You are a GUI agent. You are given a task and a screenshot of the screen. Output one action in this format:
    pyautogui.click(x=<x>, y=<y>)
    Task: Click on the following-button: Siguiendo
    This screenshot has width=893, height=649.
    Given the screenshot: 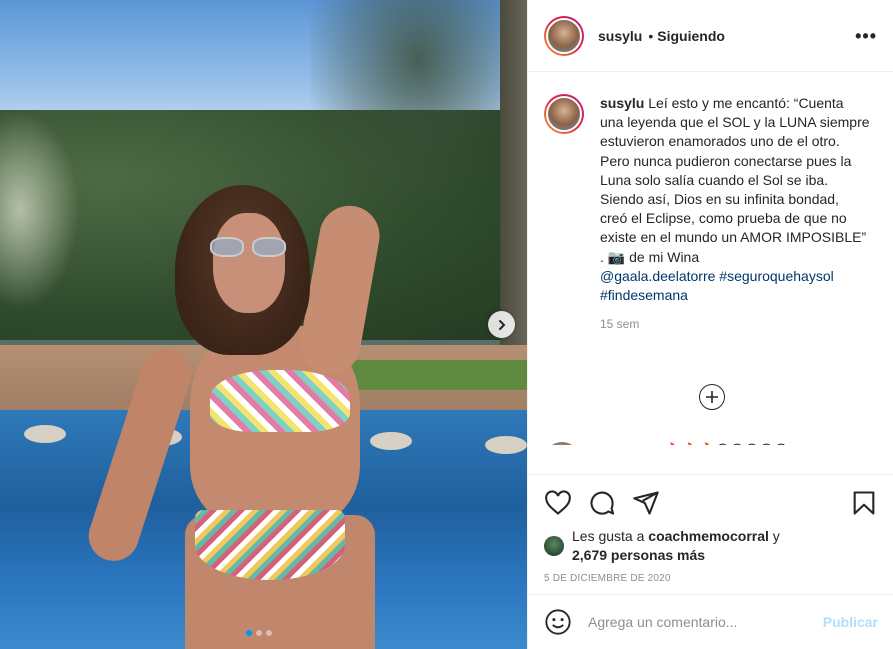 What is the action you would take?
    pyautogui.click(x=691, y=36)
    